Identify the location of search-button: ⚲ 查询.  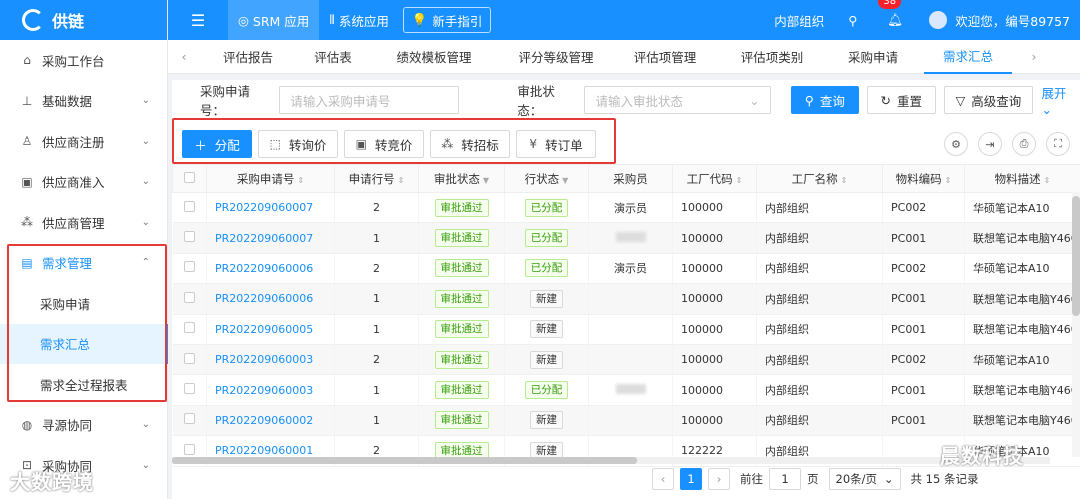
(825, 100).